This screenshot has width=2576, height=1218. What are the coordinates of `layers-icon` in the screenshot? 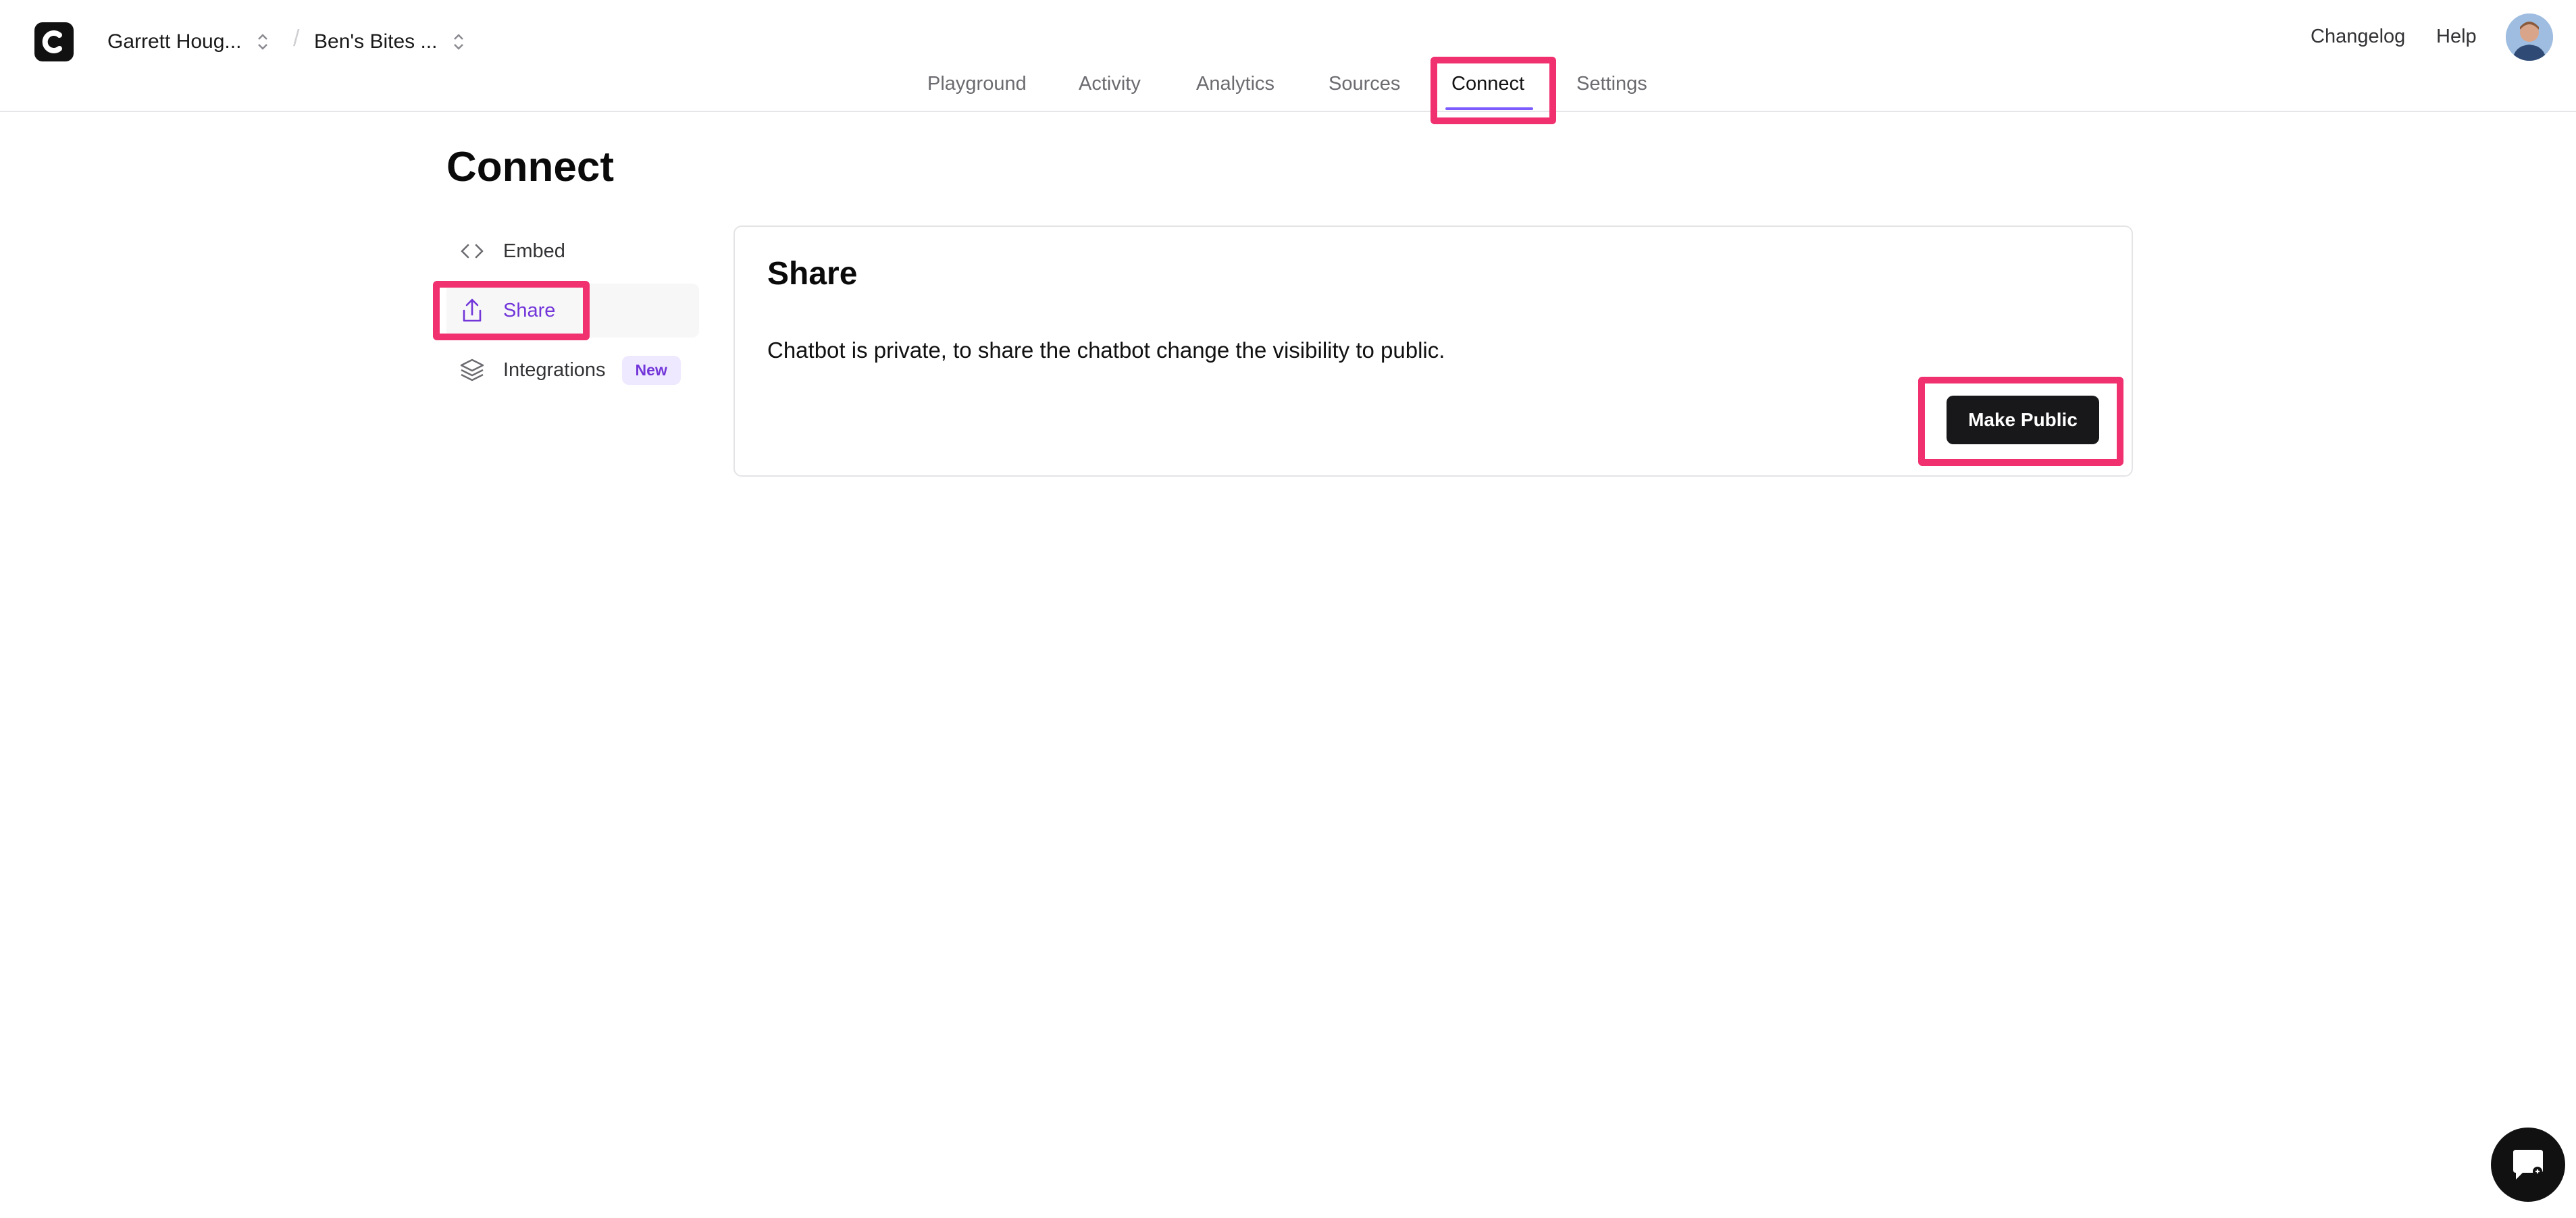 It's located at (472, 370).